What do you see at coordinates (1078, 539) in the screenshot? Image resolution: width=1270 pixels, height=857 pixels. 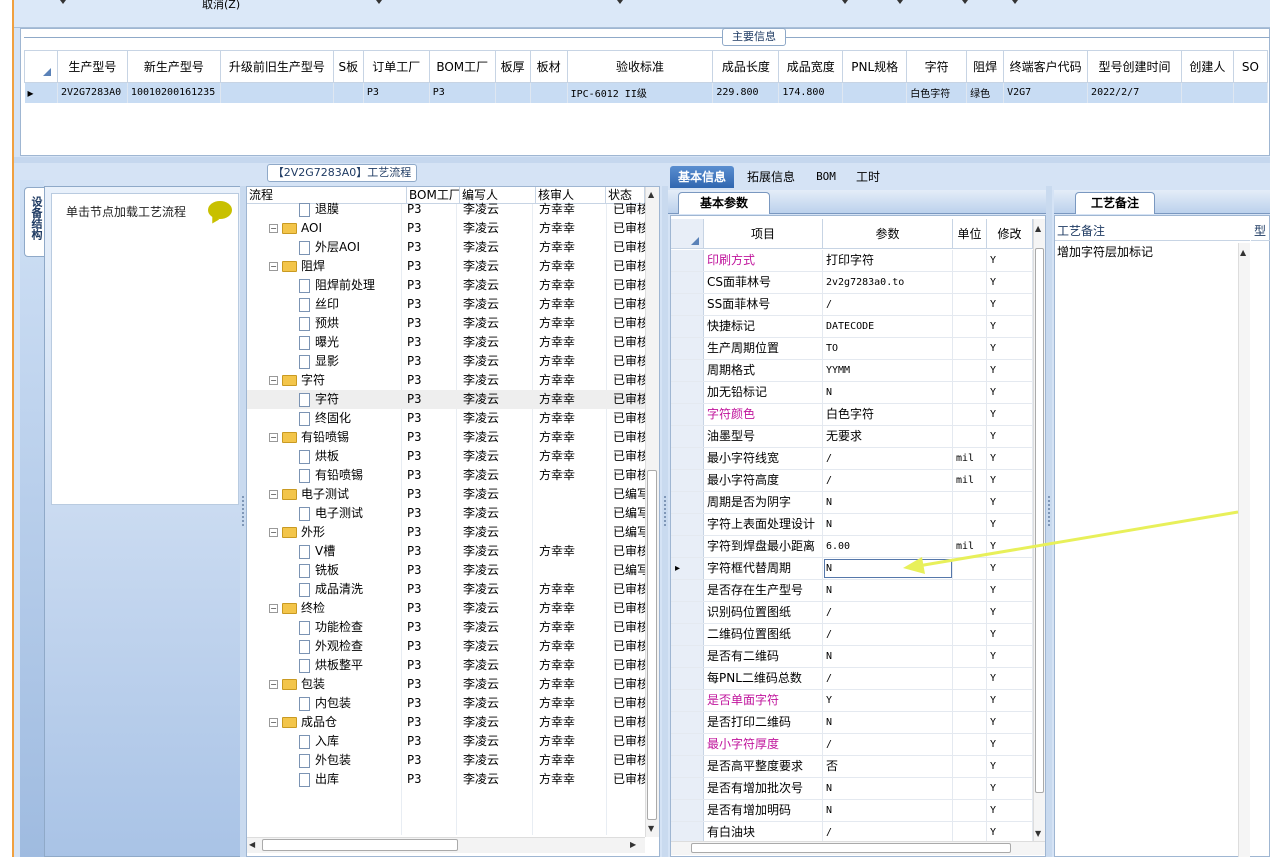 I see `annotation-arrow-shaft` at bounding box center [1078, 539].